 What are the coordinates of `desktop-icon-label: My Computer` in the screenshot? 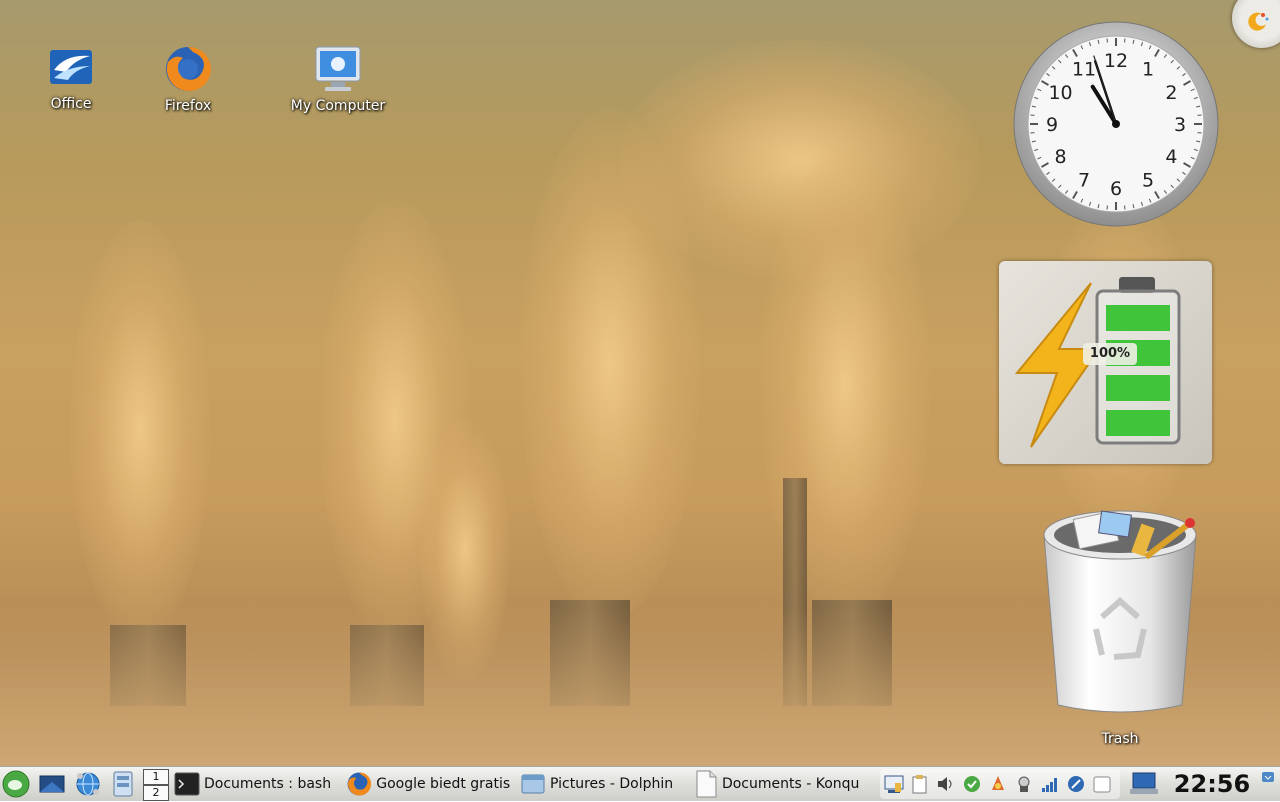 It's located at (338, 106).